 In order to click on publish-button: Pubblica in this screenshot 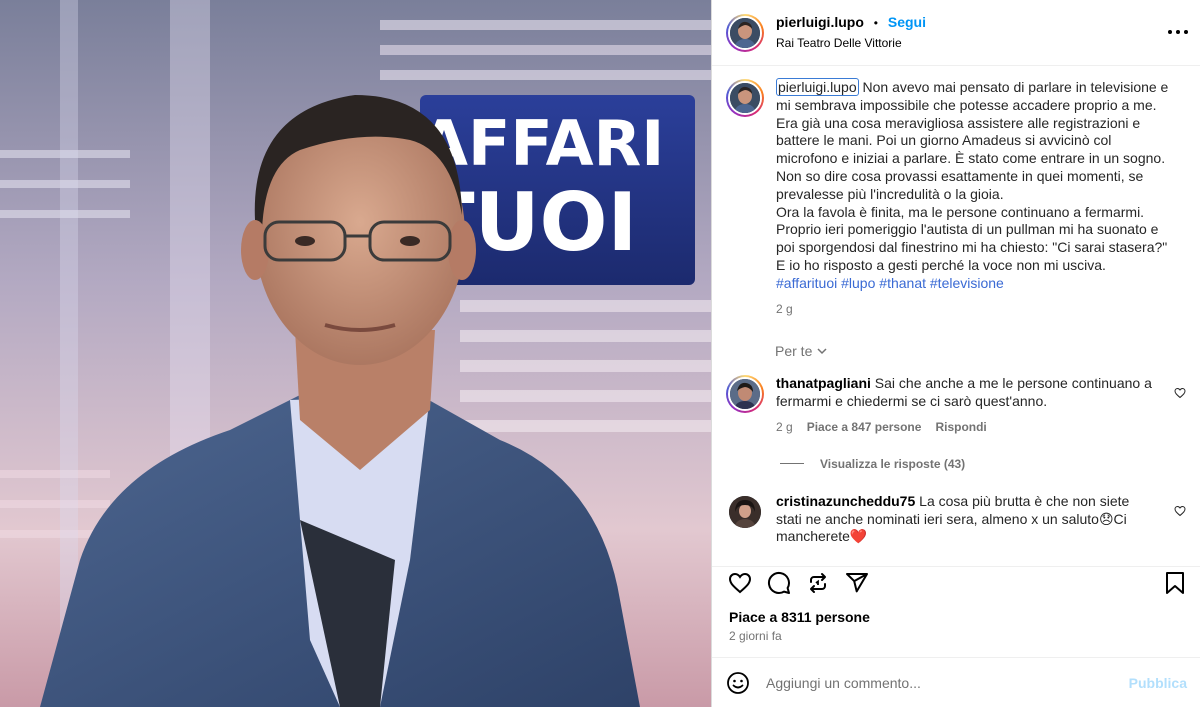, I will do `click(1158, 683)`.